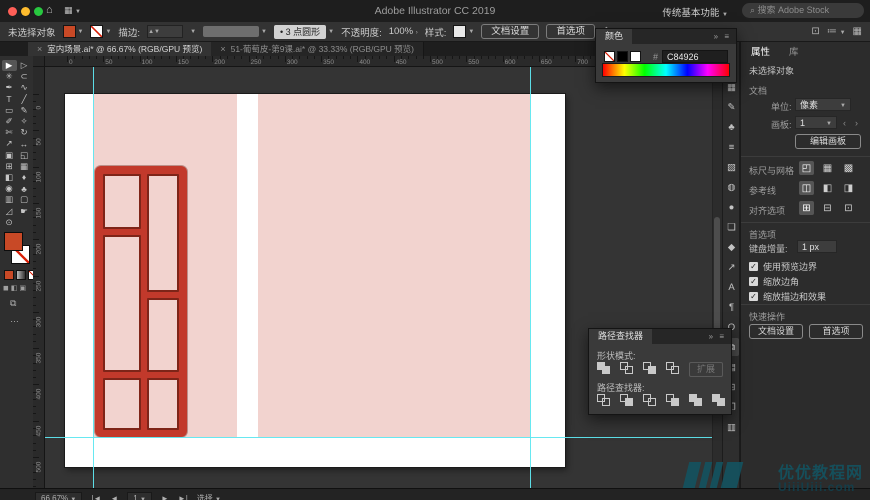  I want to click on snap-option-icon: ⊟, so click(827, 208).